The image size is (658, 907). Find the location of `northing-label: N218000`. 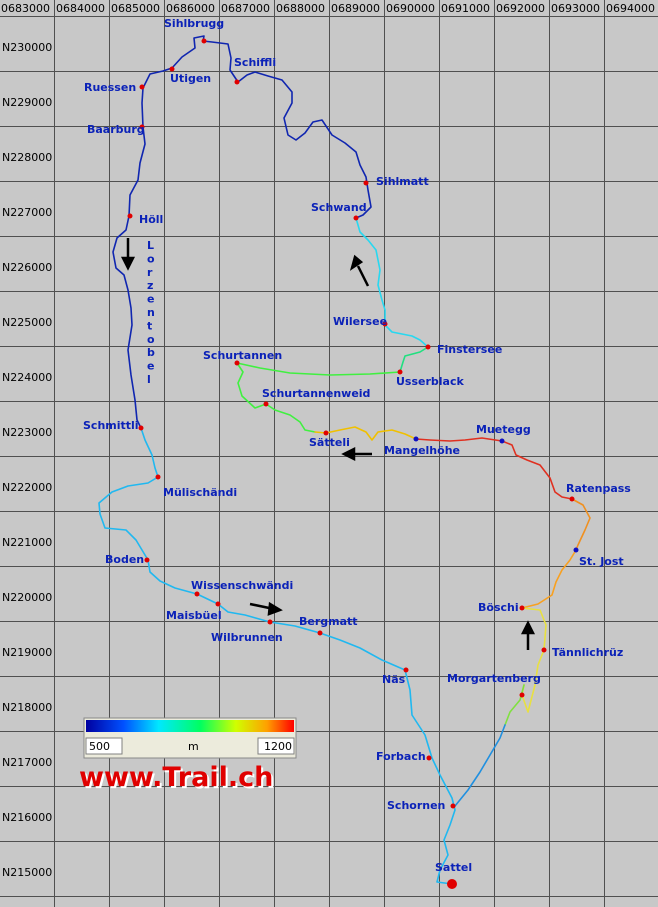

northing-label: N218000 is located at coordinates (27, 707).